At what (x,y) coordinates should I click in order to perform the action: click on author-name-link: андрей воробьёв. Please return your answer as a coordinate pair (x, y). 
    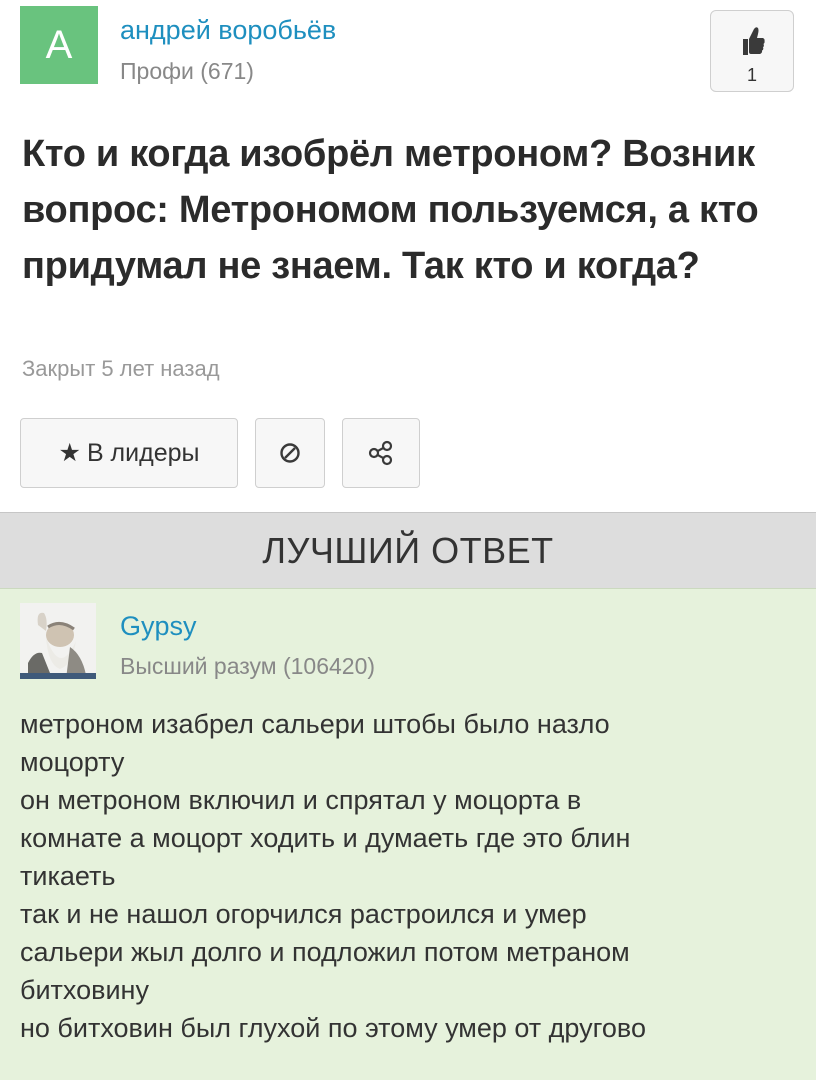
    Looking at the image, I should click on (228, 30).